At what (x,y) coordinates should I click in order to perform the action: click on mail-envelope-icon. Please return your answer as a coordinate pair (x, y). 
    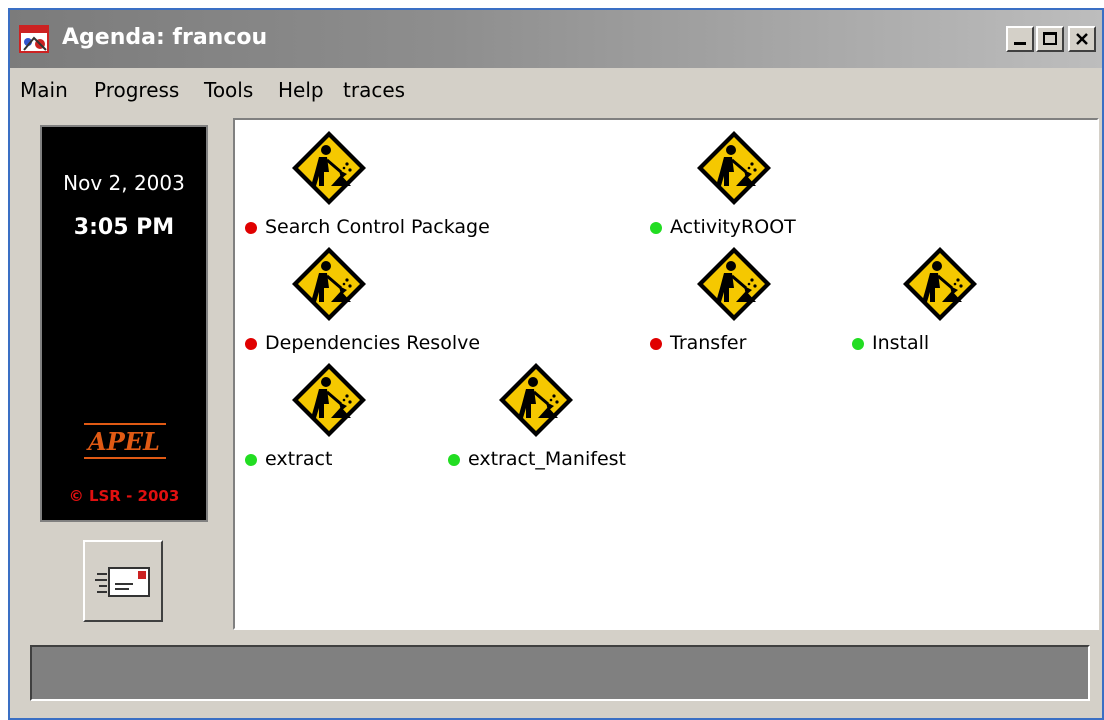
    Looking at the image, I should click on (122, 582).